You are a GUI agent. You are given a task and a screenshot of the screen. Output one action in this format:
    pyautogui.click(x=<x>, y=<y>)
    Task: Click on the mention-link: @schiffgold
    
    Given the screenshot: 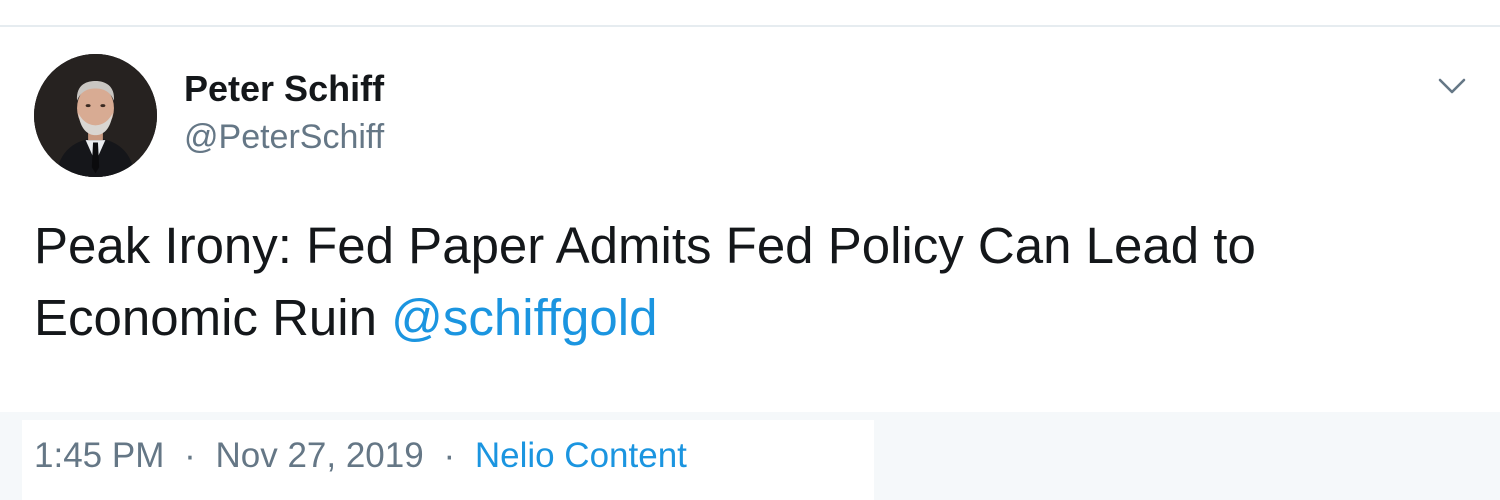 What is the action you would take?
    pyautogui.click(x=524, y=317)
    